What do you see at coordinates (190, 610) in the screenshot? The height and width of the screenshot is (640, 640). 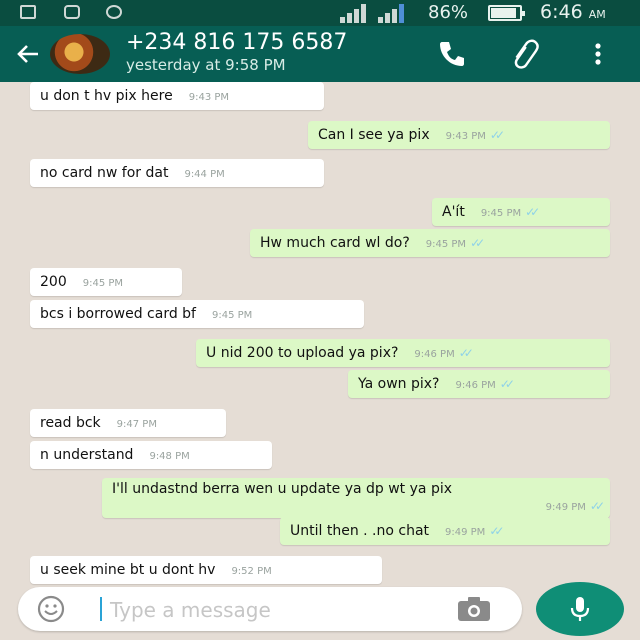 I see `message-input: Type a message` at bounding box center [190, 610].